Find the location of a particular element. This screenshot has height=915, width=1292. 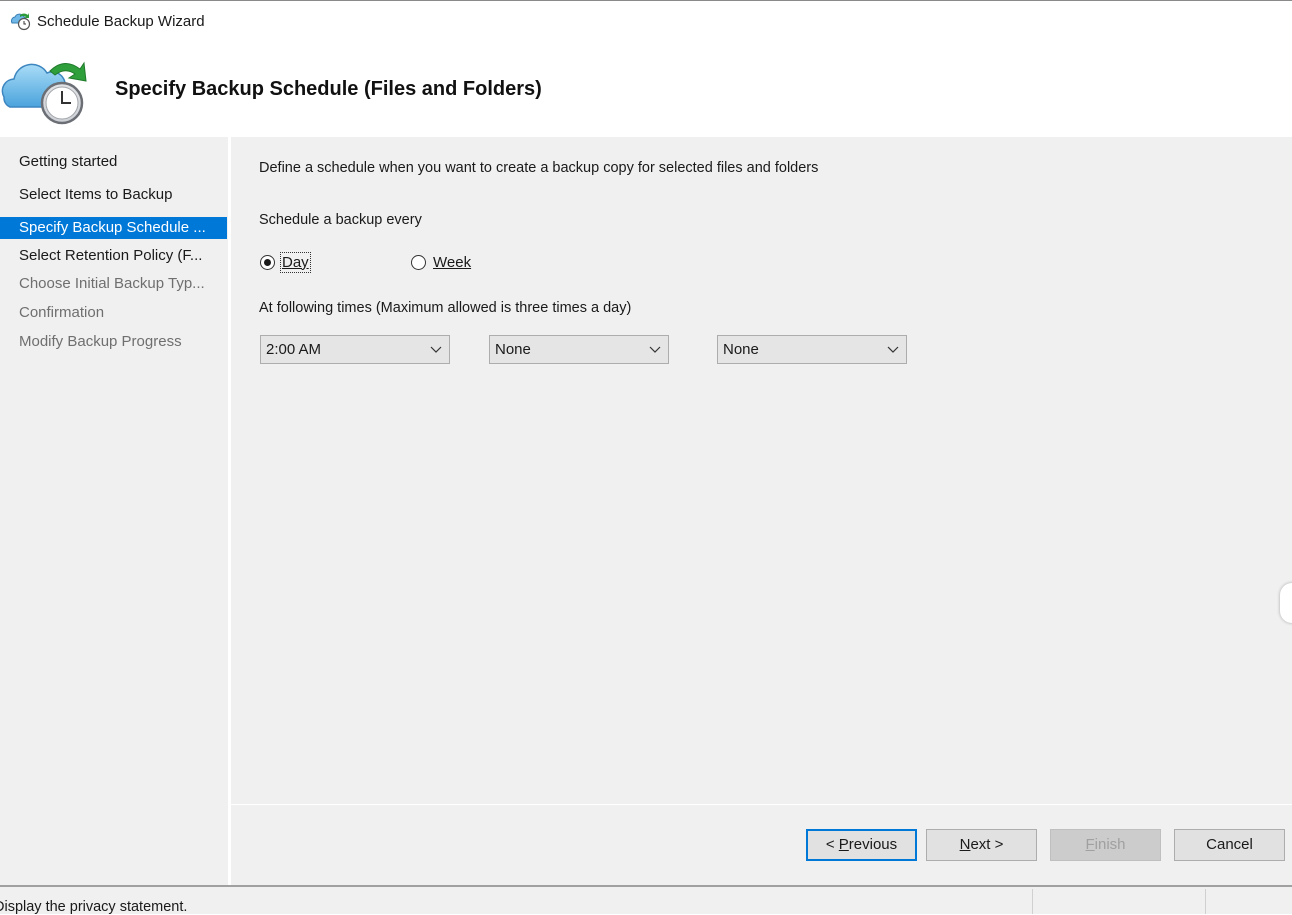

week-radio: Week is located at coordinates (441, 262).